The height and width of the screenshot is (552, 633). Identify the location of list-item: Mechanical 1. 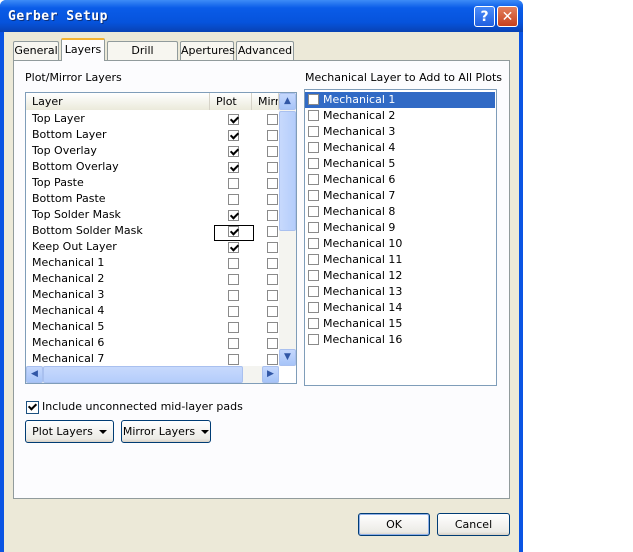
(400, 100).